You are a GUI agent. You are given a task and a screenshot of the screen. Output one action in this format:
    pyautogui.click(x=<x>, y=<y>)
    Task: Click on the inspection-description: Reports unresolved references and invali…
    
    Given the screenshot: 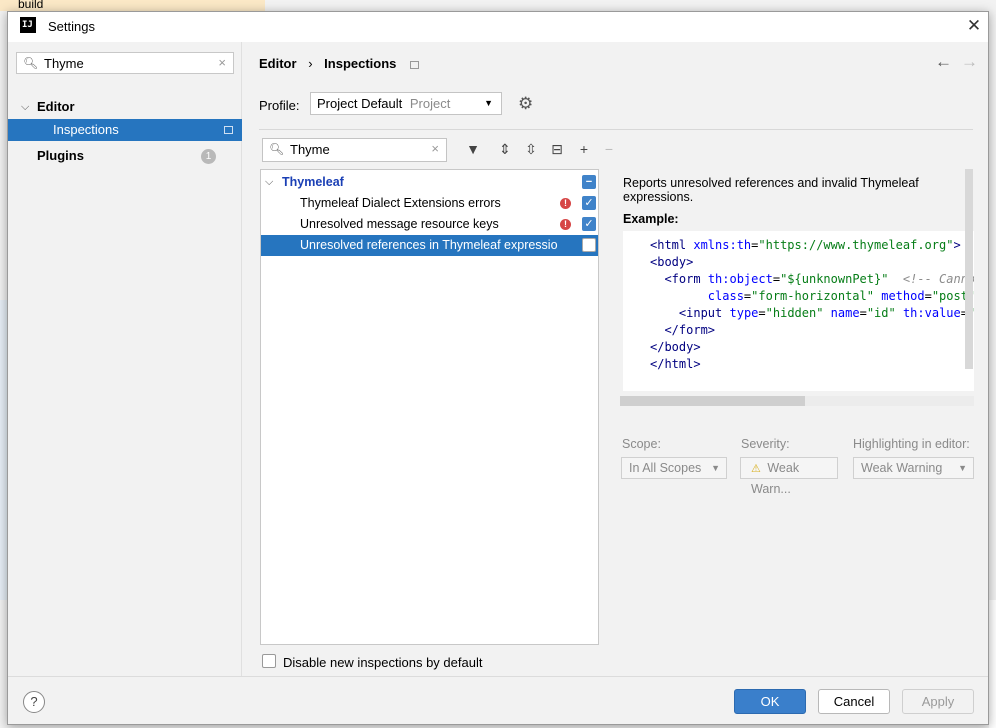 What is the action you would take?
    pyautogui.click(x=771, y=190)
    